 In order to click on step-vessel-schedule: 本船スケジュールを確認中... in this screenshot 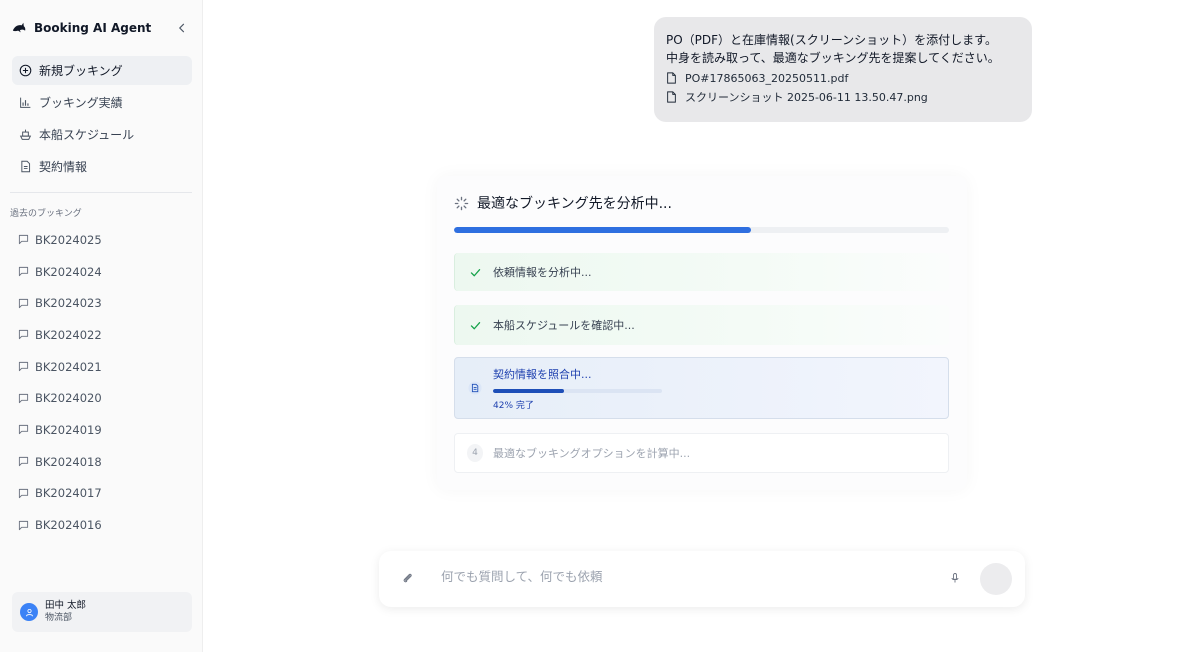, I will do `click(701, 325)`.